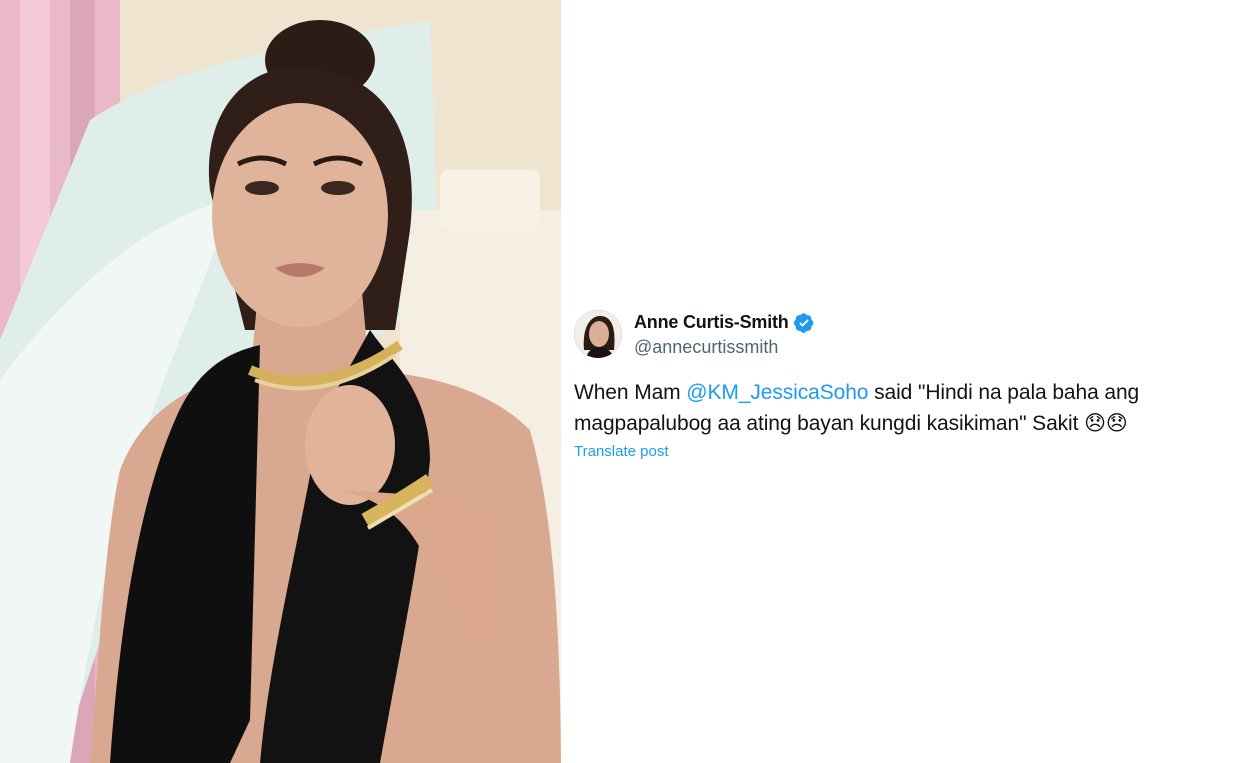  What do you see at coordinates (1106, 423) in the screenshot?
I see `emoji-text: 😞😞` at bounding box center [1106, 423].